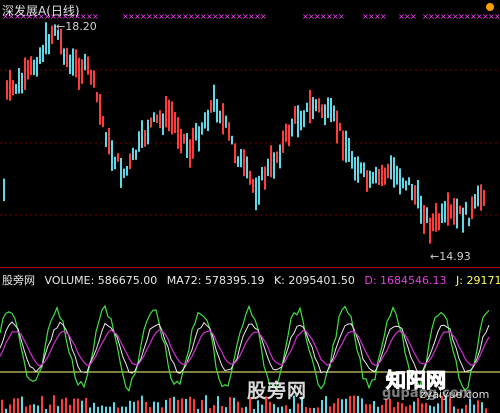 This screenshot has height=413, width=500. Describe the element at coordinates (450, 256) in the screenshot. I see `low-price-label: ←14.93` at that location.